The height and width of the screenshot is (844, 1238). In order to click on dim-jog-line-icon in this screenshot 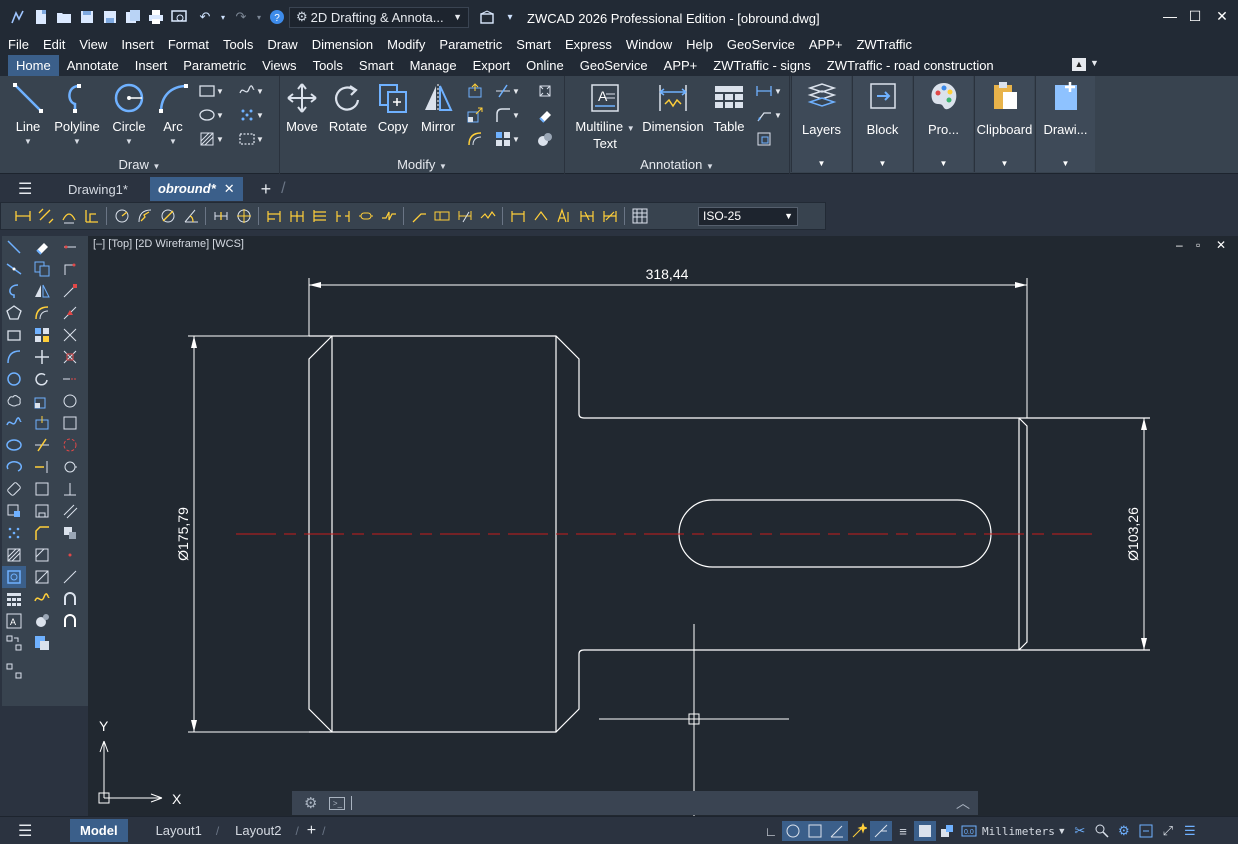, I will do `click(388, 216)`.